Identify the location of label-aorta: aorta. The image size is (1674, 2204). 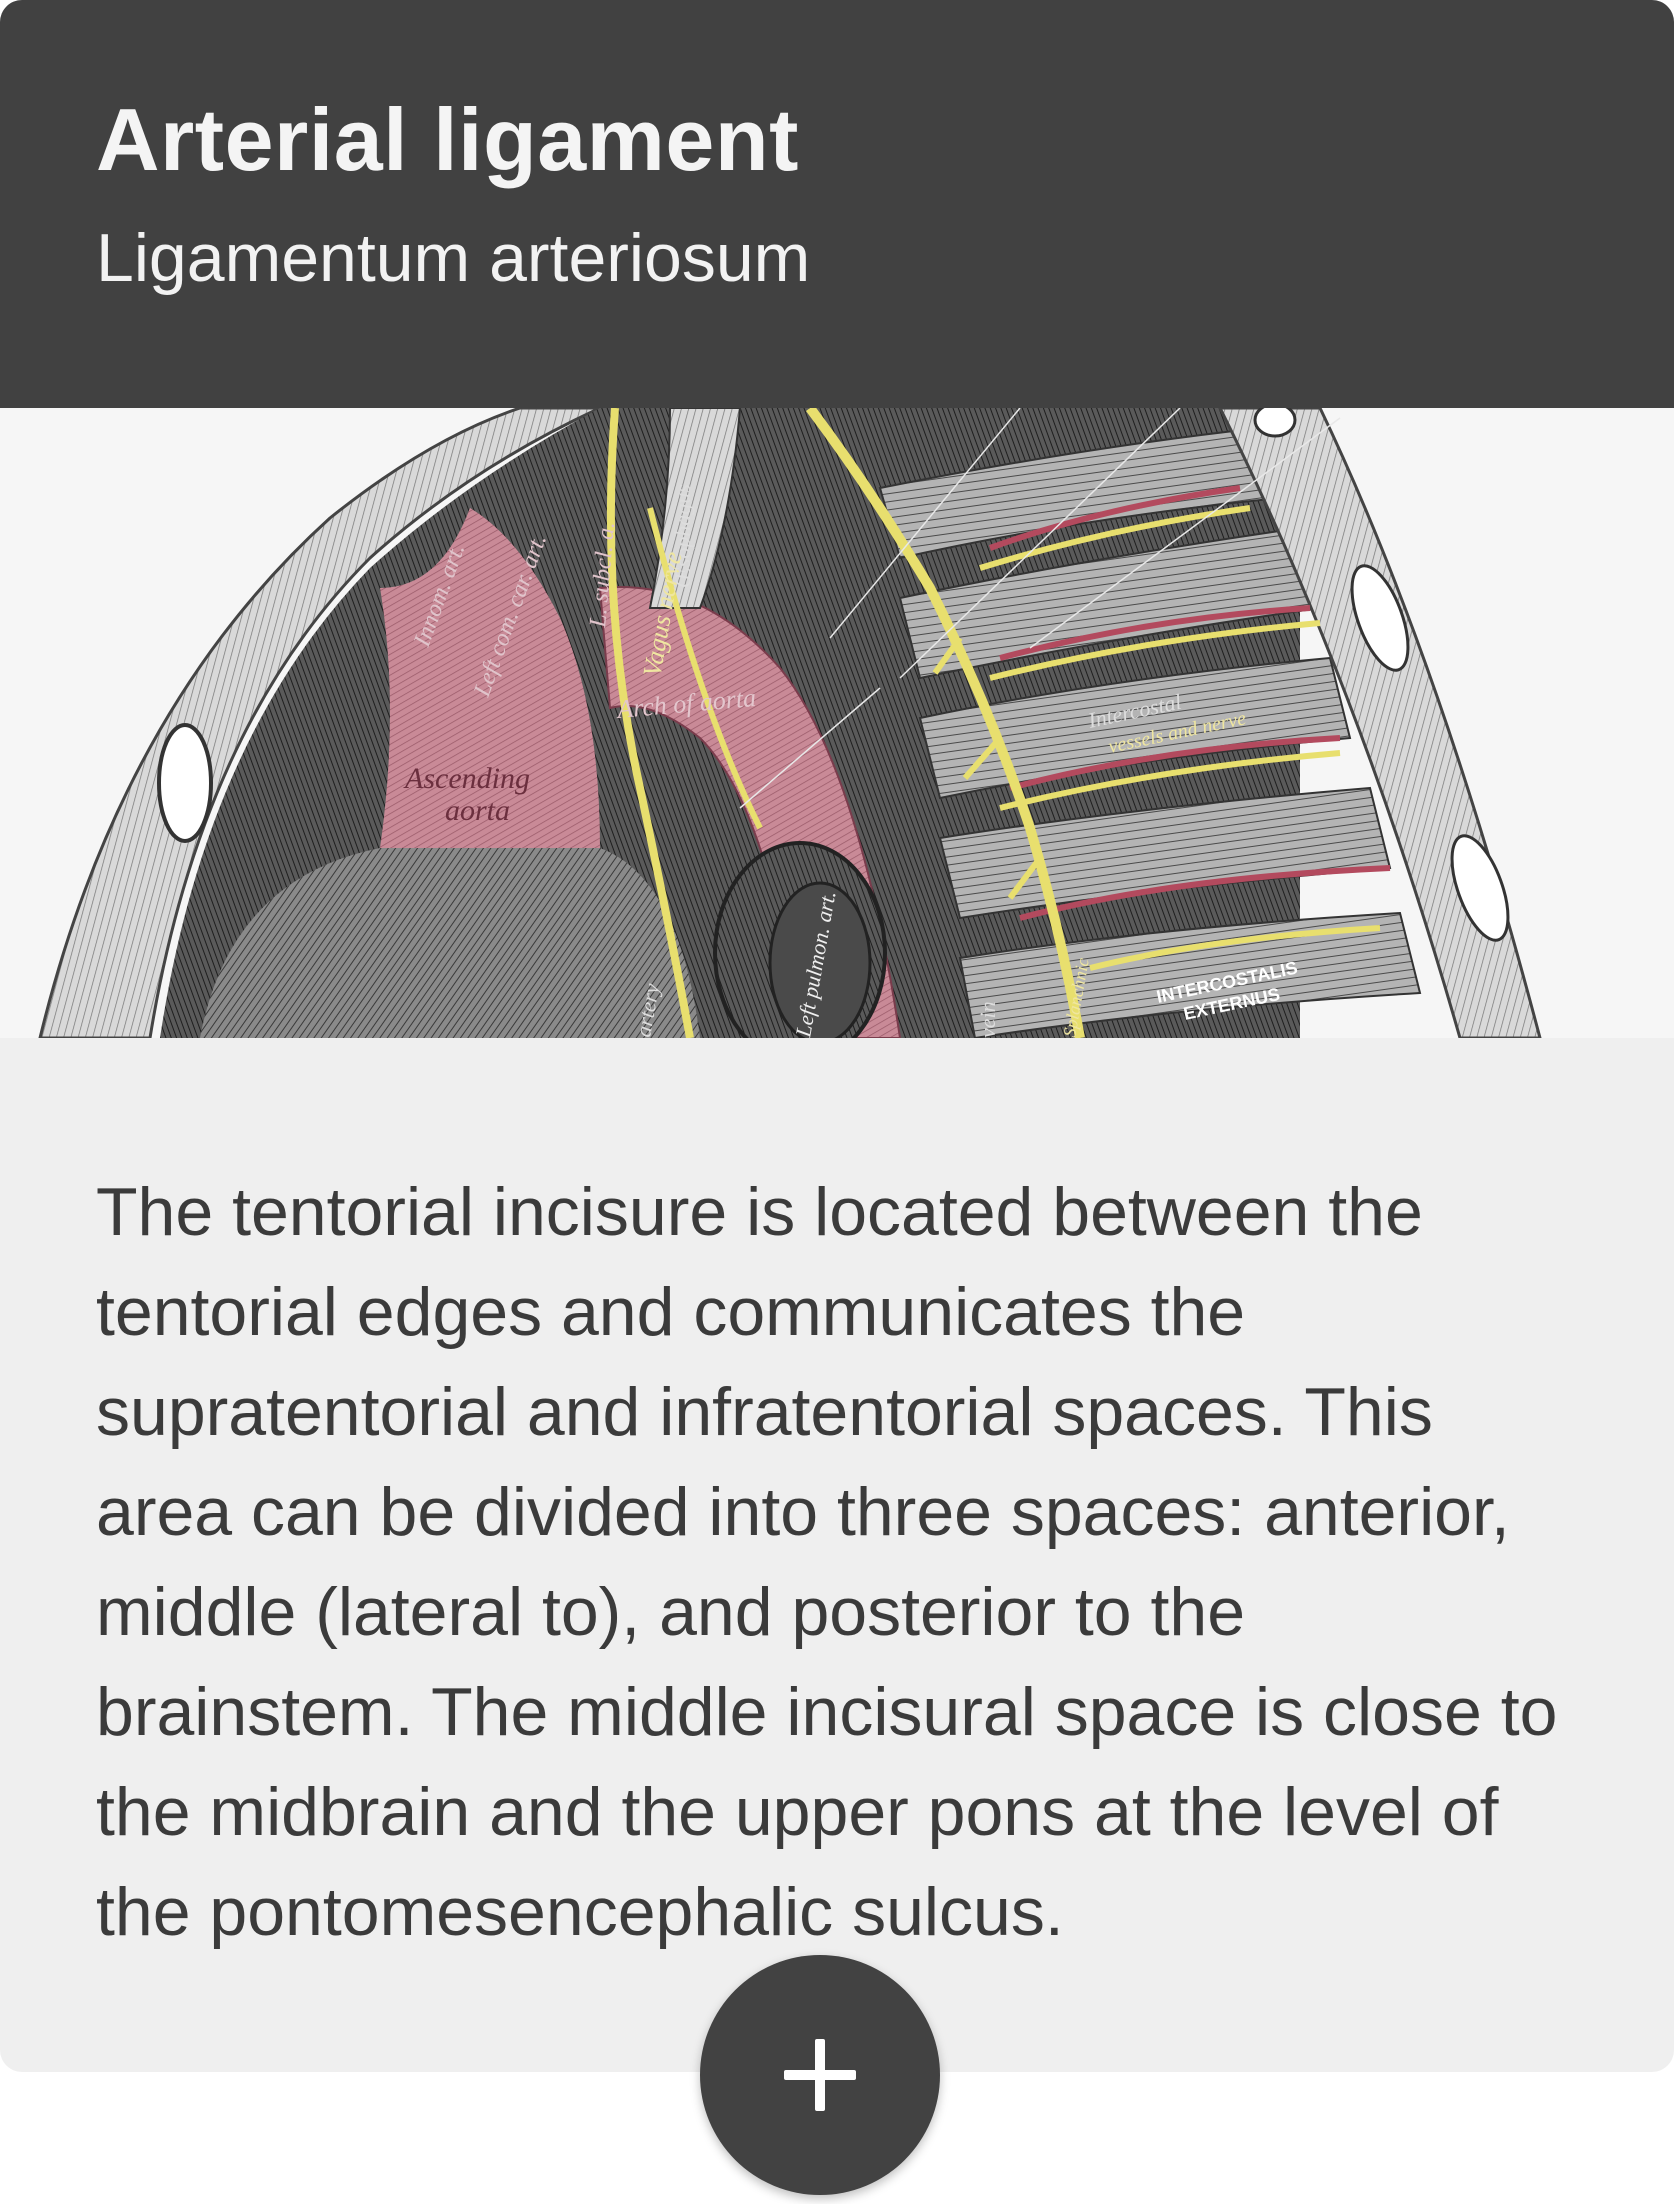
(477, 810).